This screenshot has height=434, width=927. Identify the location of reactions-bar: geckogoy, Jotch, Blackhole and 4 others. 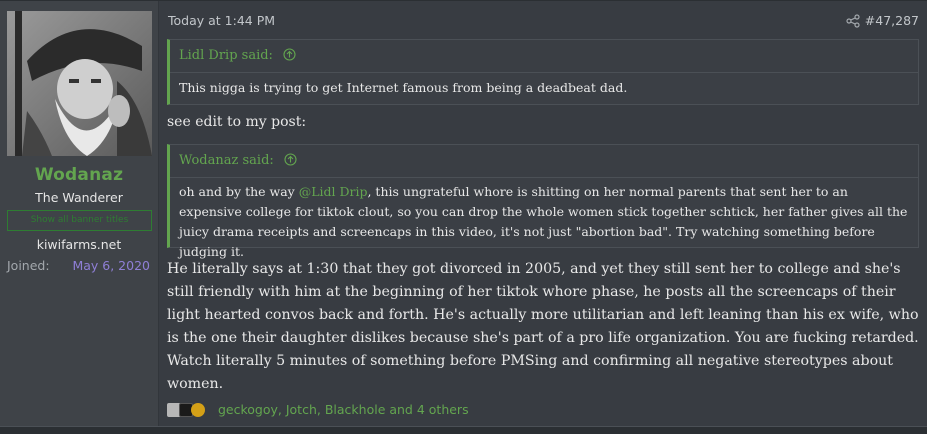
(318, 410).